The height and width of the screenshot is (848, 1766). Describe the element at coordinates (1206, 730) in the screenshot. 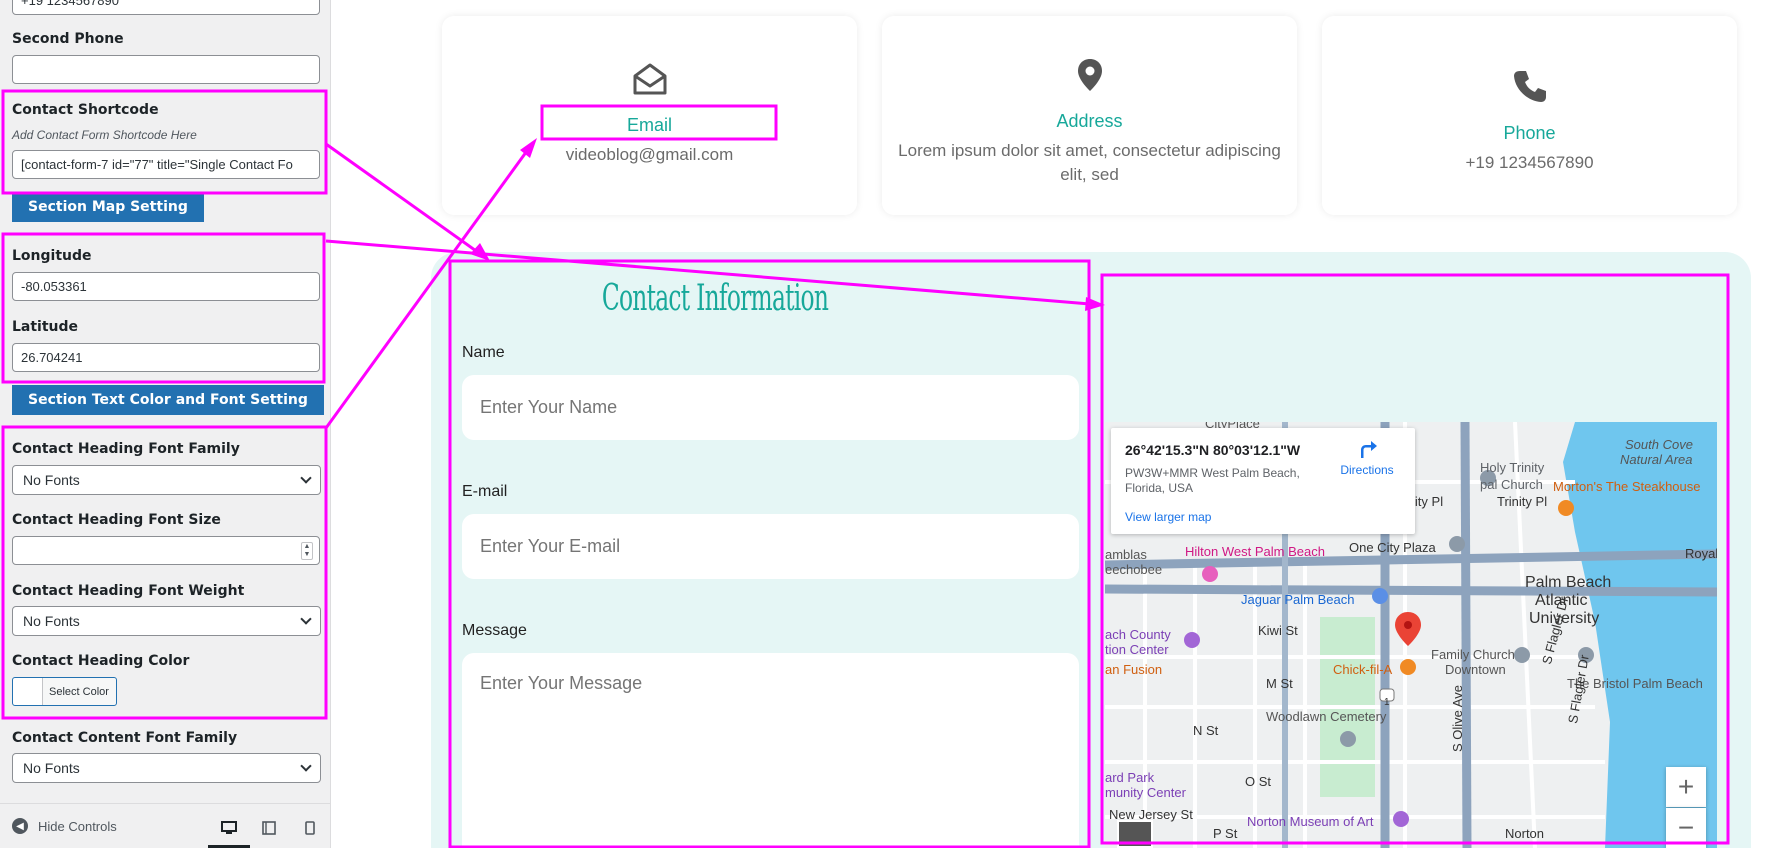

I see `map-label: N St` at that location.